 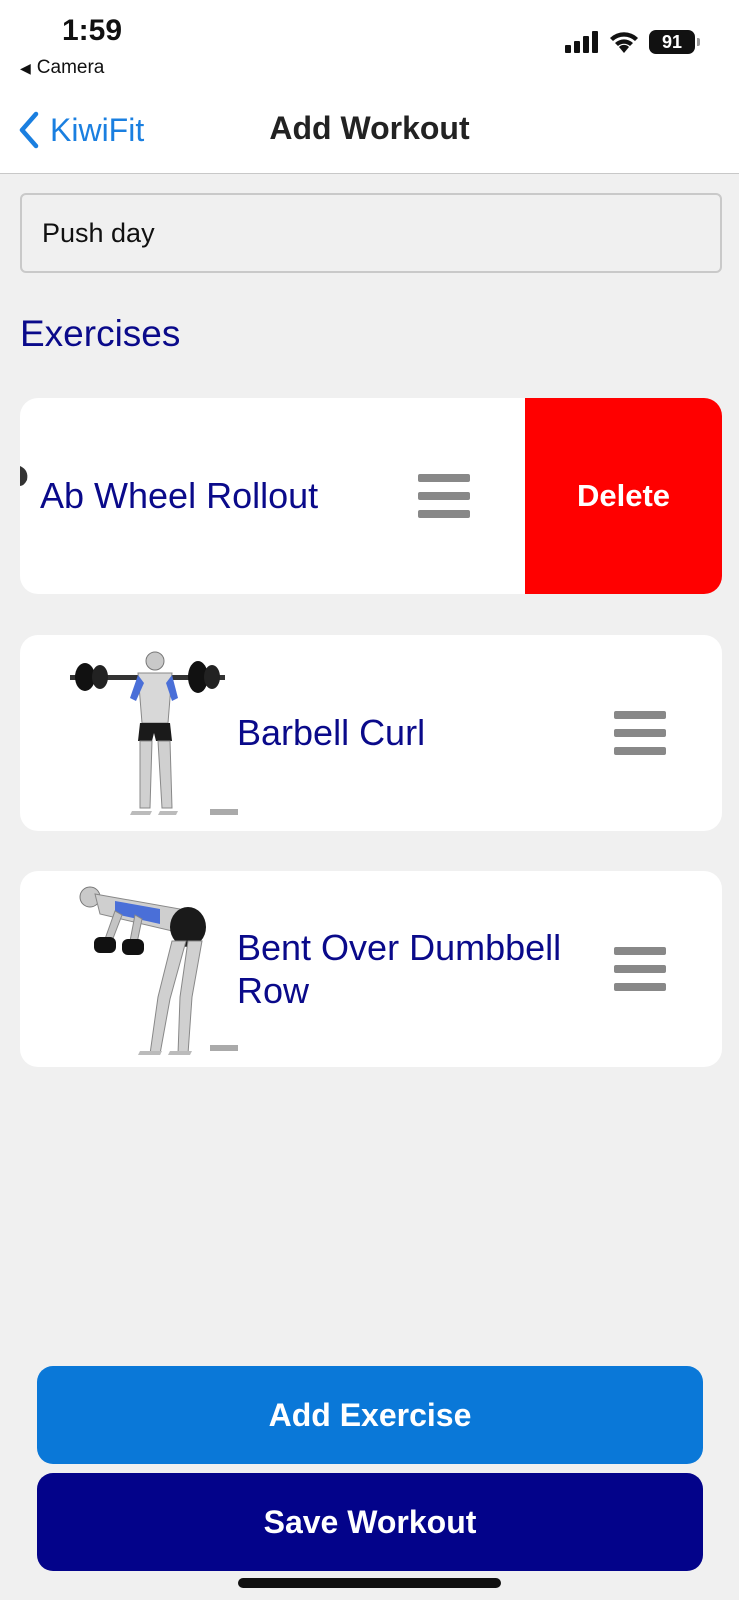 I want to click on save-workout-button: Save Workout, so click(x=370, y=1522).